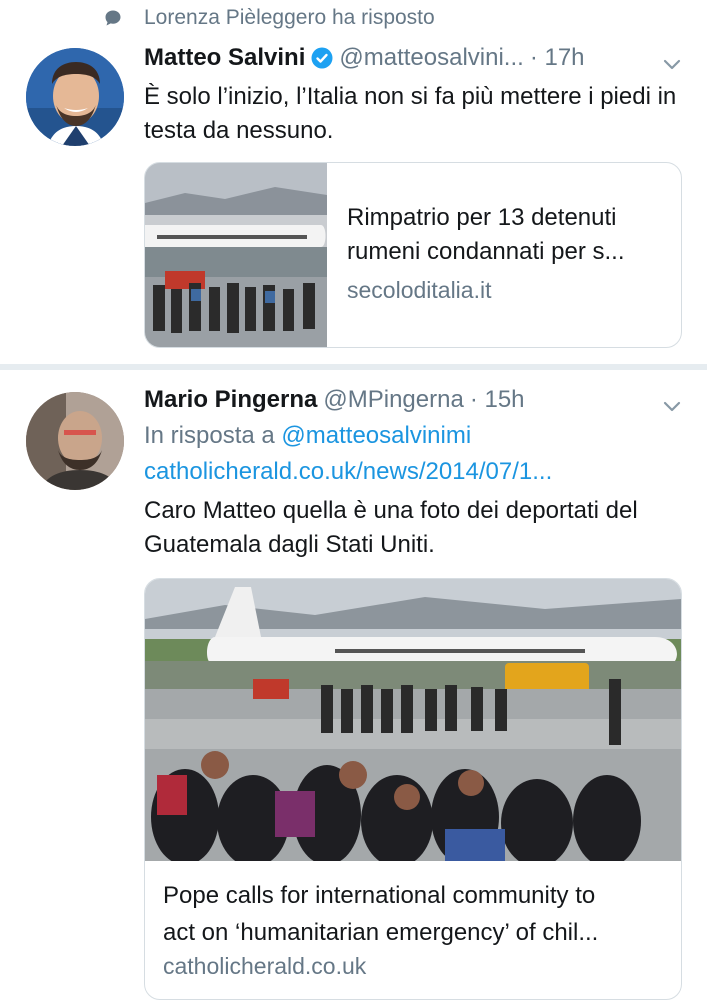  Describe the element at coordinates (230, 400) in the screenshot. I see `display-name: Mario Pingerna` at that location.